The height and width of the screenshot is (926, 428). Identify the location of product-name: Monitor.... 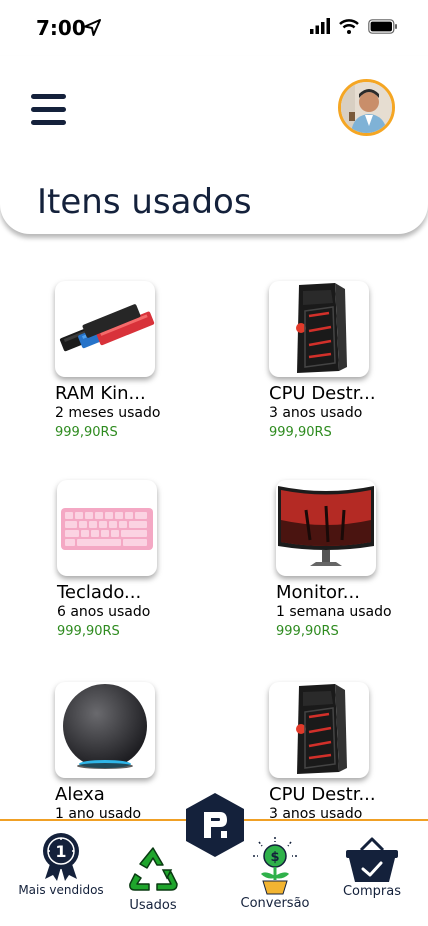
(318, 592).